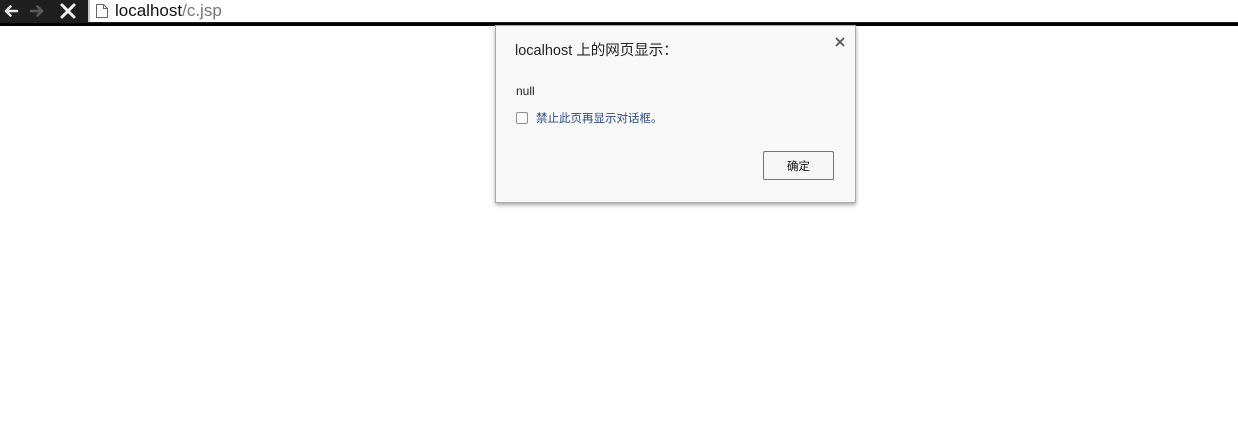  I want to click on dialog-message: null, so click(525, 91).